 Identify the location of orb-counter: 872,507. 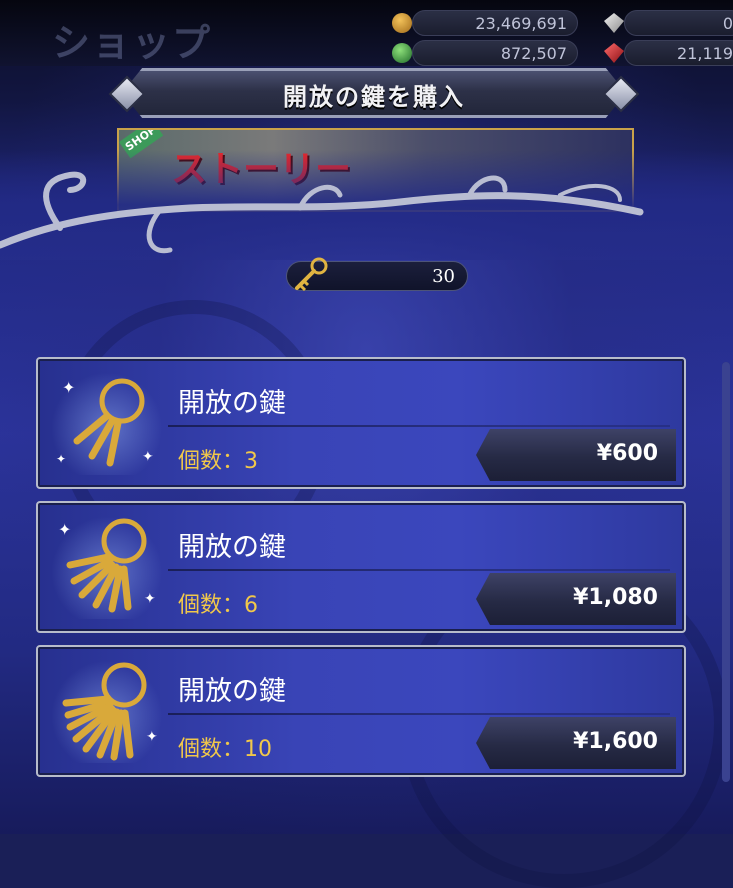
(495, 53).